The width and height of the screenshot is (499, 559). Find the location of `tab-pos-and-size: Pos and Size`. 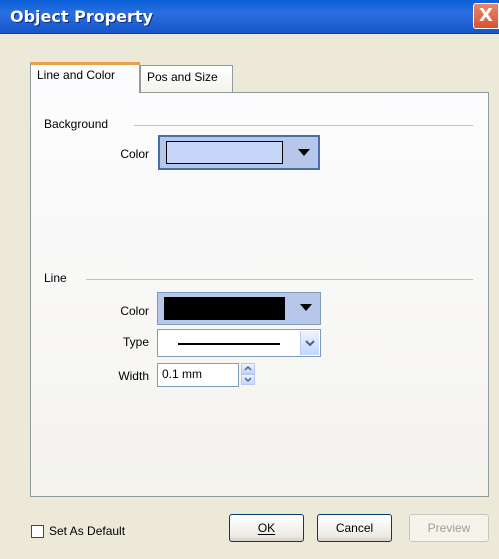

tab-pos-and-size: Pos and Size is located at coordinates (186, 78).